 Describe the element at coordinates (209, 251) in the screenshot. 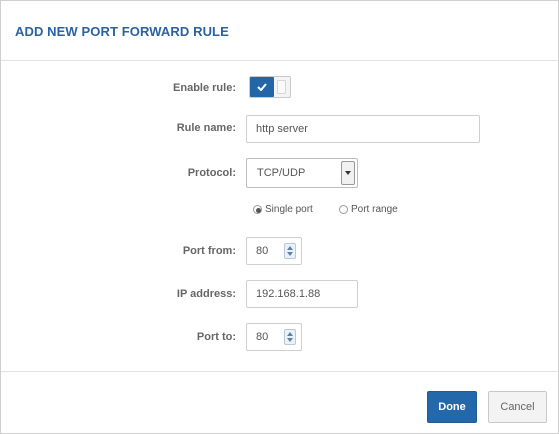

I see `port-from-label: Port from:` at that location.